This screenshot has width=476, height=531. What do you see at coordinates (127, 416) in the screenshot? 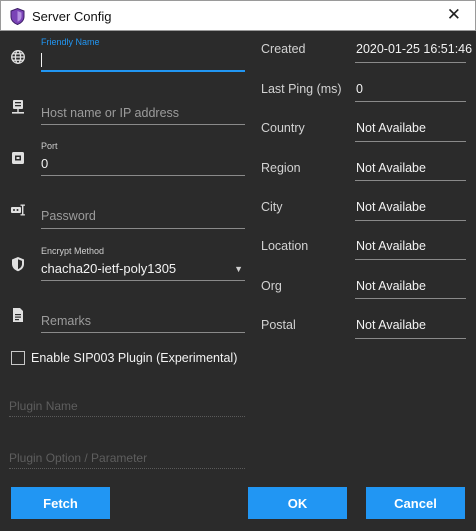
I see `plugin-name-underline` at bounding box center [127, 416].